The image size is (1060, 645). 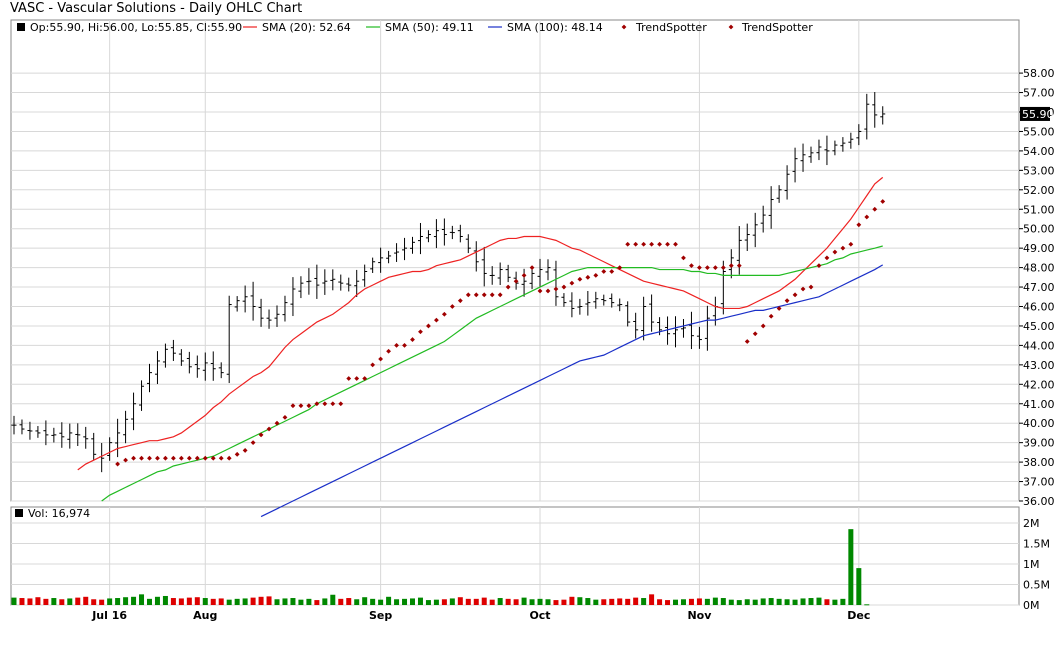 I want to click on x-tick-label: Sep, so click(x=380, y=615).